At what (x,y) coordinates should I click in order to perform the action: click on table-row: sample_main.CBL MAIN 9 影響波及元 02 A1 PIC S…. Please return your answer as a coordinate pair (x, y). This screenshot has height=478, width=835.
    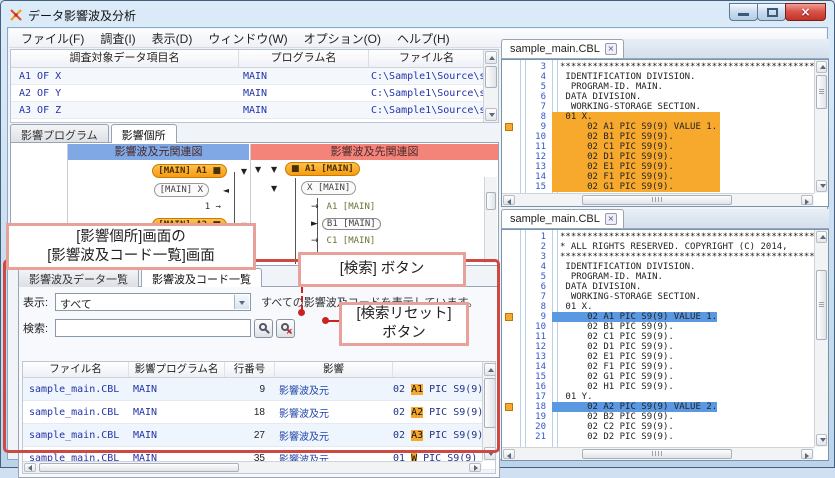
    Looking at the image, I should click on (259, 389).